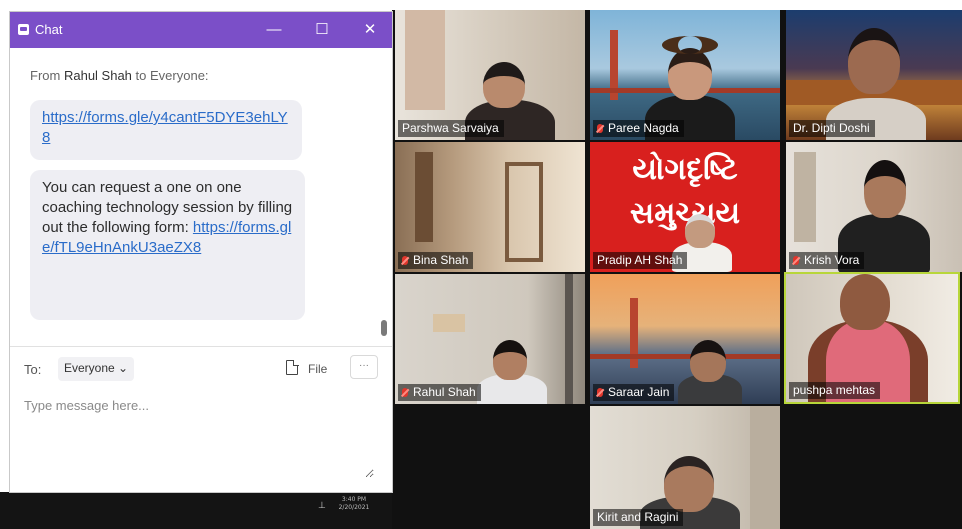 The height and width of the screenshot is (529, 962). I want to click on message-input, so click(199, 438).